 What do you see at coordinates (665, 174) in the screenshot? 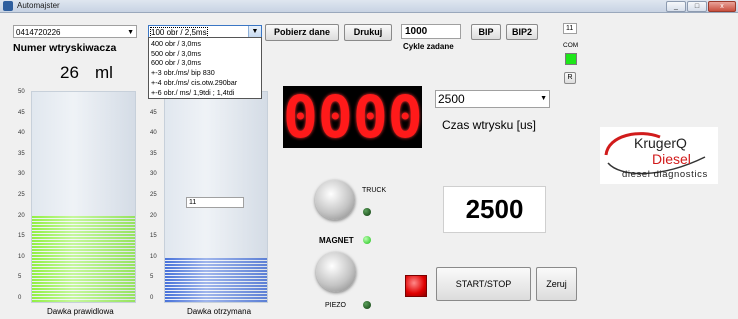
I see `logo-line3: diesel diagnostics` at bounding box center [665, 174].